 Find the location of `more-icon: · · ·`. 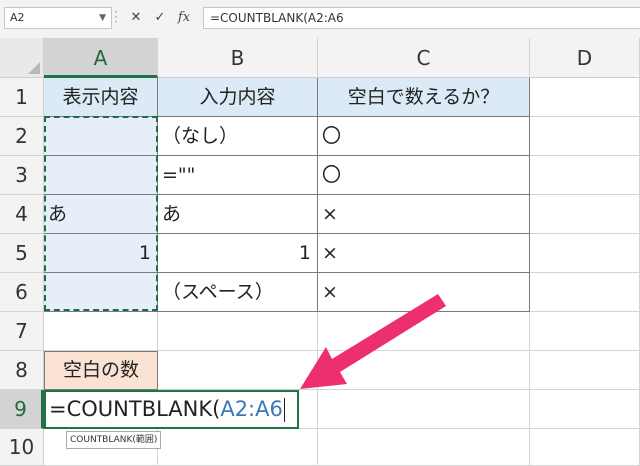

more-icon: · · · is located at coordinates (117, 17).